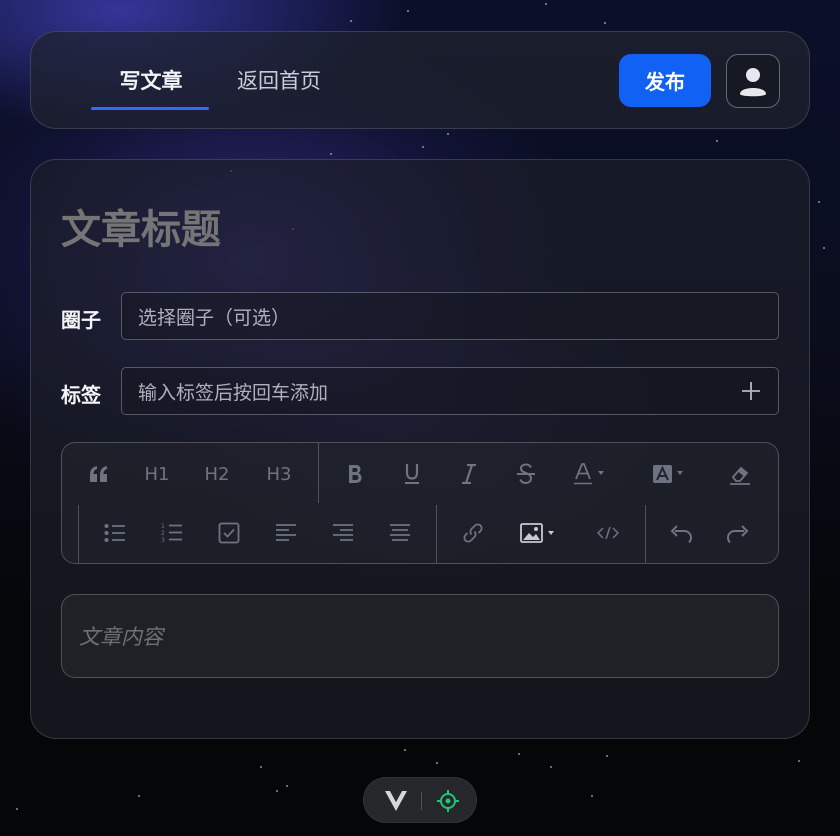 This screenshot has width=840, height=836. I want to click on svg-text: 1, so click(163, 526).